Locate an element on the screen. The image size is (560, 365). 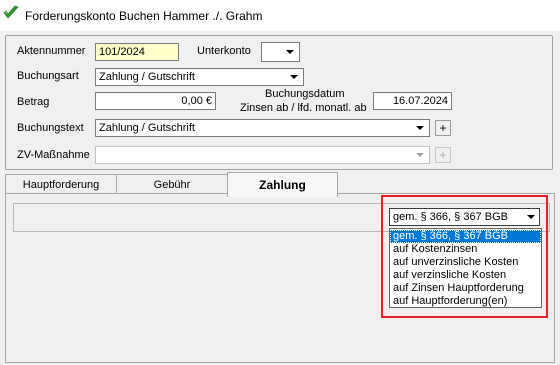
tab-zahlung: Zahlung is located at coordinates (282, 184).